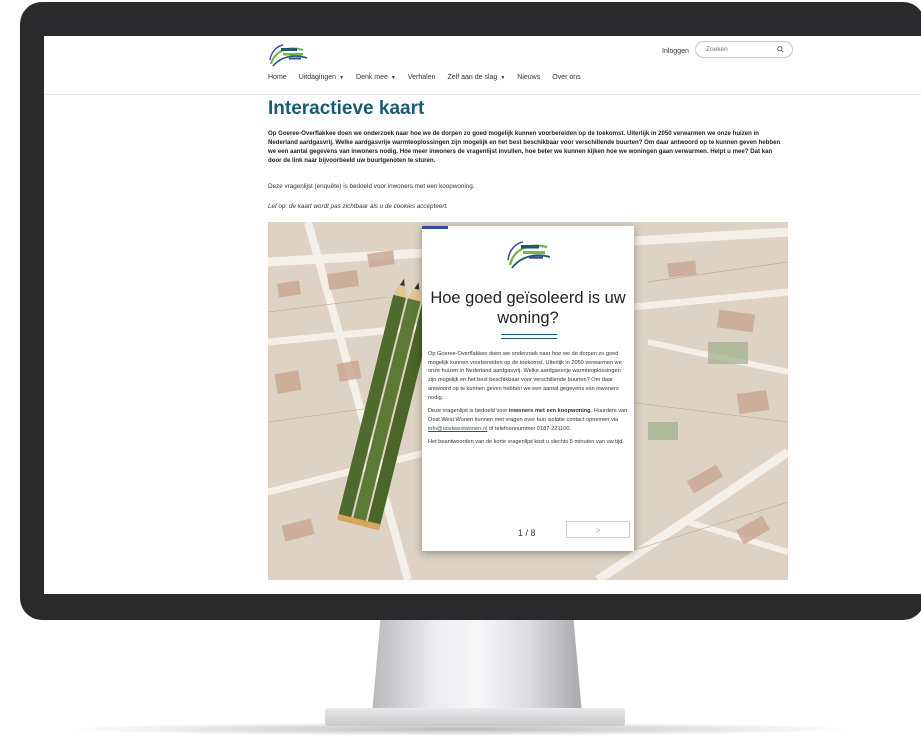  What do you see at coordinates (527, 533) in the screenshot?
I see `page-indicator: 1 / 8` at bounding box center [527, 533].